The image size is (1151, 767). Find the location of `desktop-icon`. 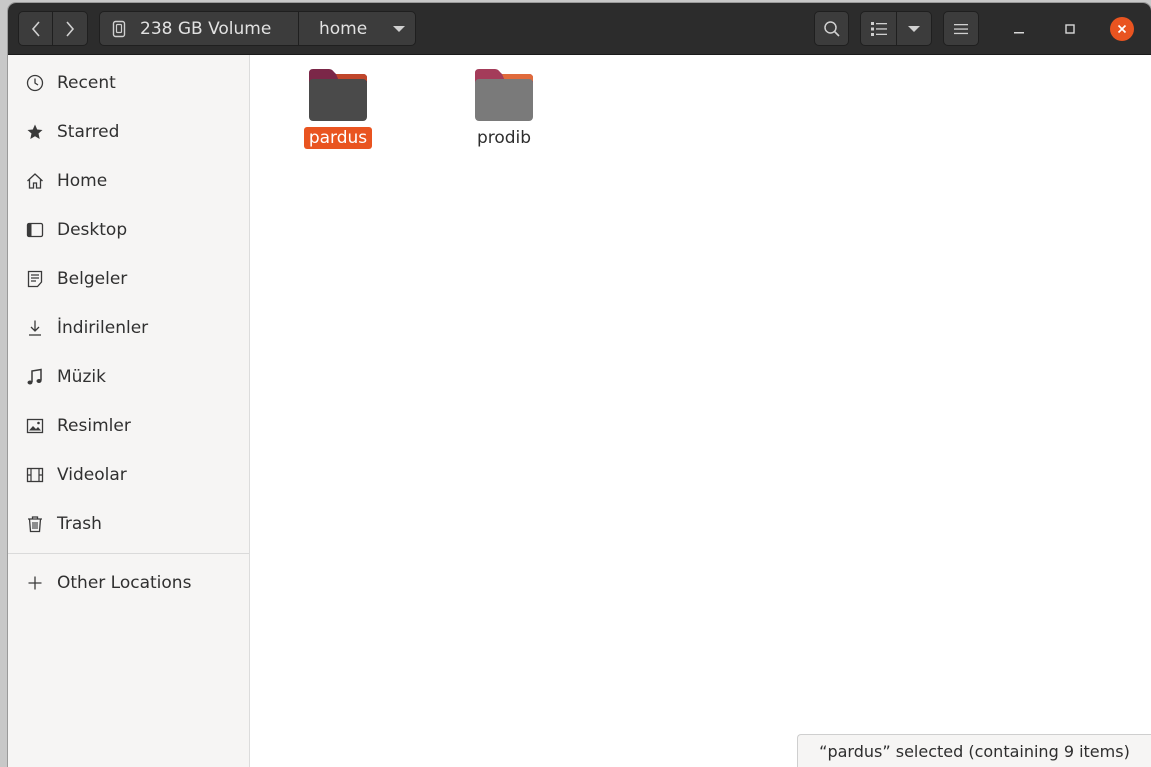

desktop-icon is located at coordinates (35, 230).